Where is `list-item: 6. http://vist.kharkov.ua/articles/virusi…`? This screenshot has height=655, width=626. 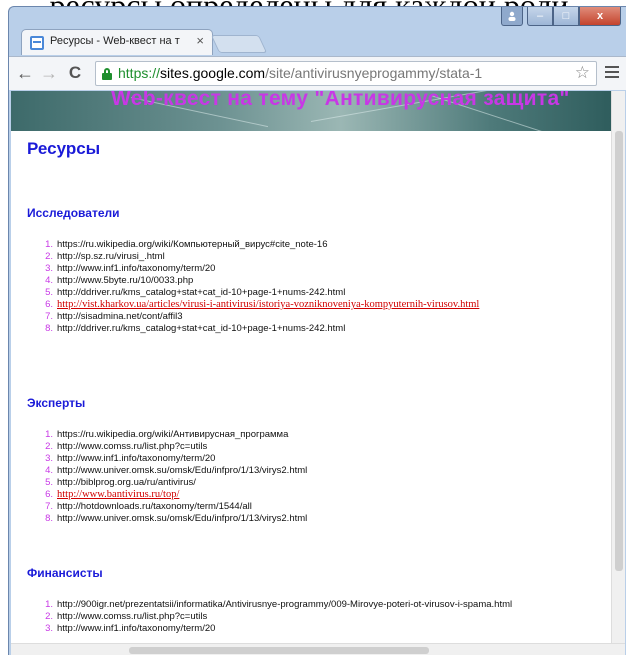
list-item: 6. http://vist.kharkov.ua/articles/virusi… is located at coordinates (260, 305).